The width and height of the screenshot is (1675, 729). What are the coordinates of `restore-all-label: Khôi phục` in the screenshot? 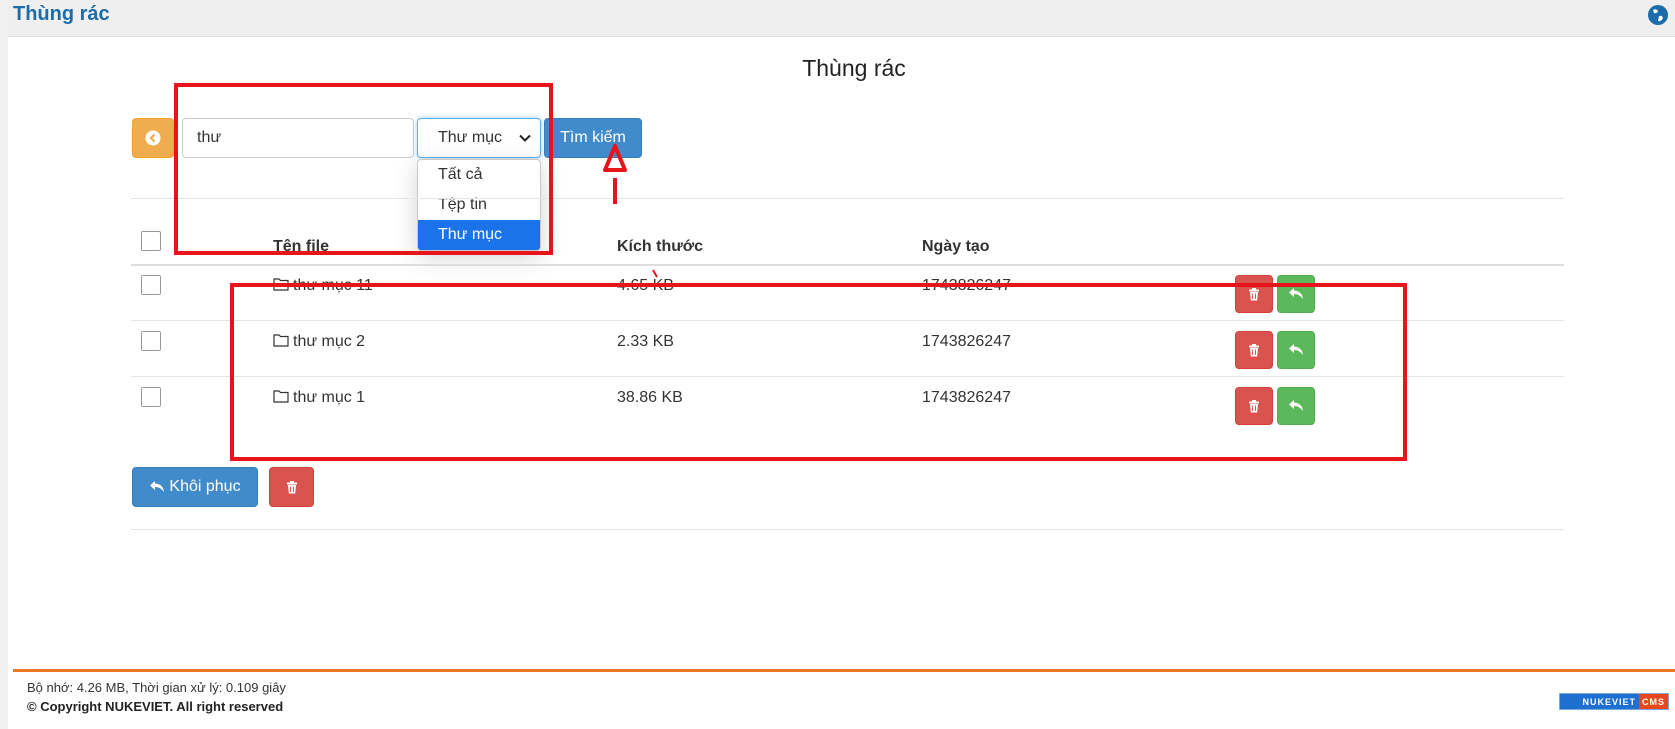 It's located at (205, 486).